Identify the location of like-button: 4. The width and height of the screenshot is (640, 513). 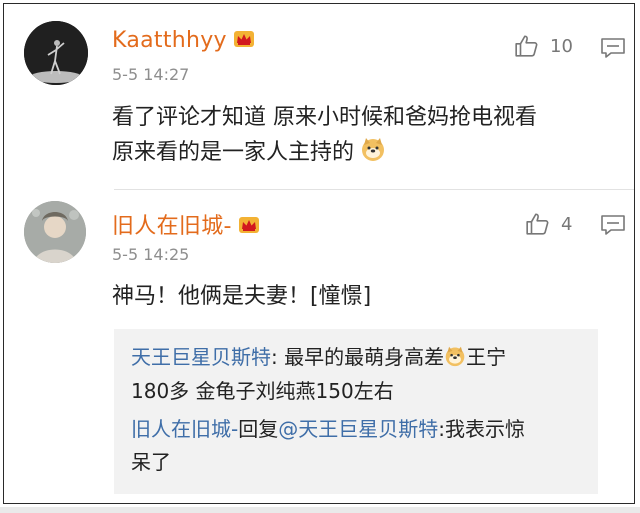
(548, 224).